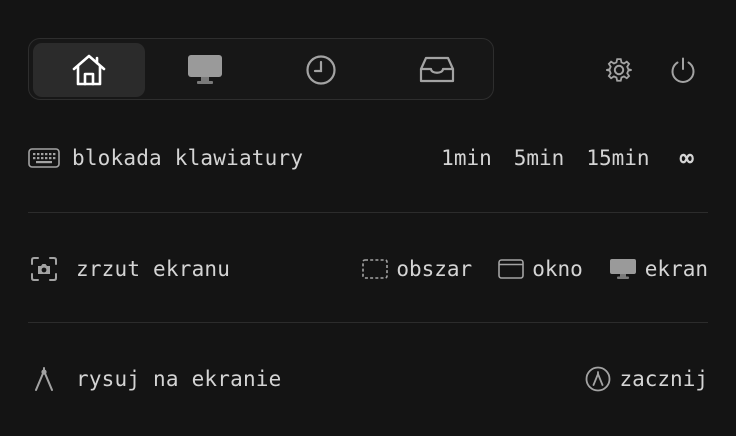 The height and width of the screenshot is (436, 736). What do you see at coordinates (539, 158) in the screenshot?
I see `duration-5min: 5min` at bounding box center [539, 158].